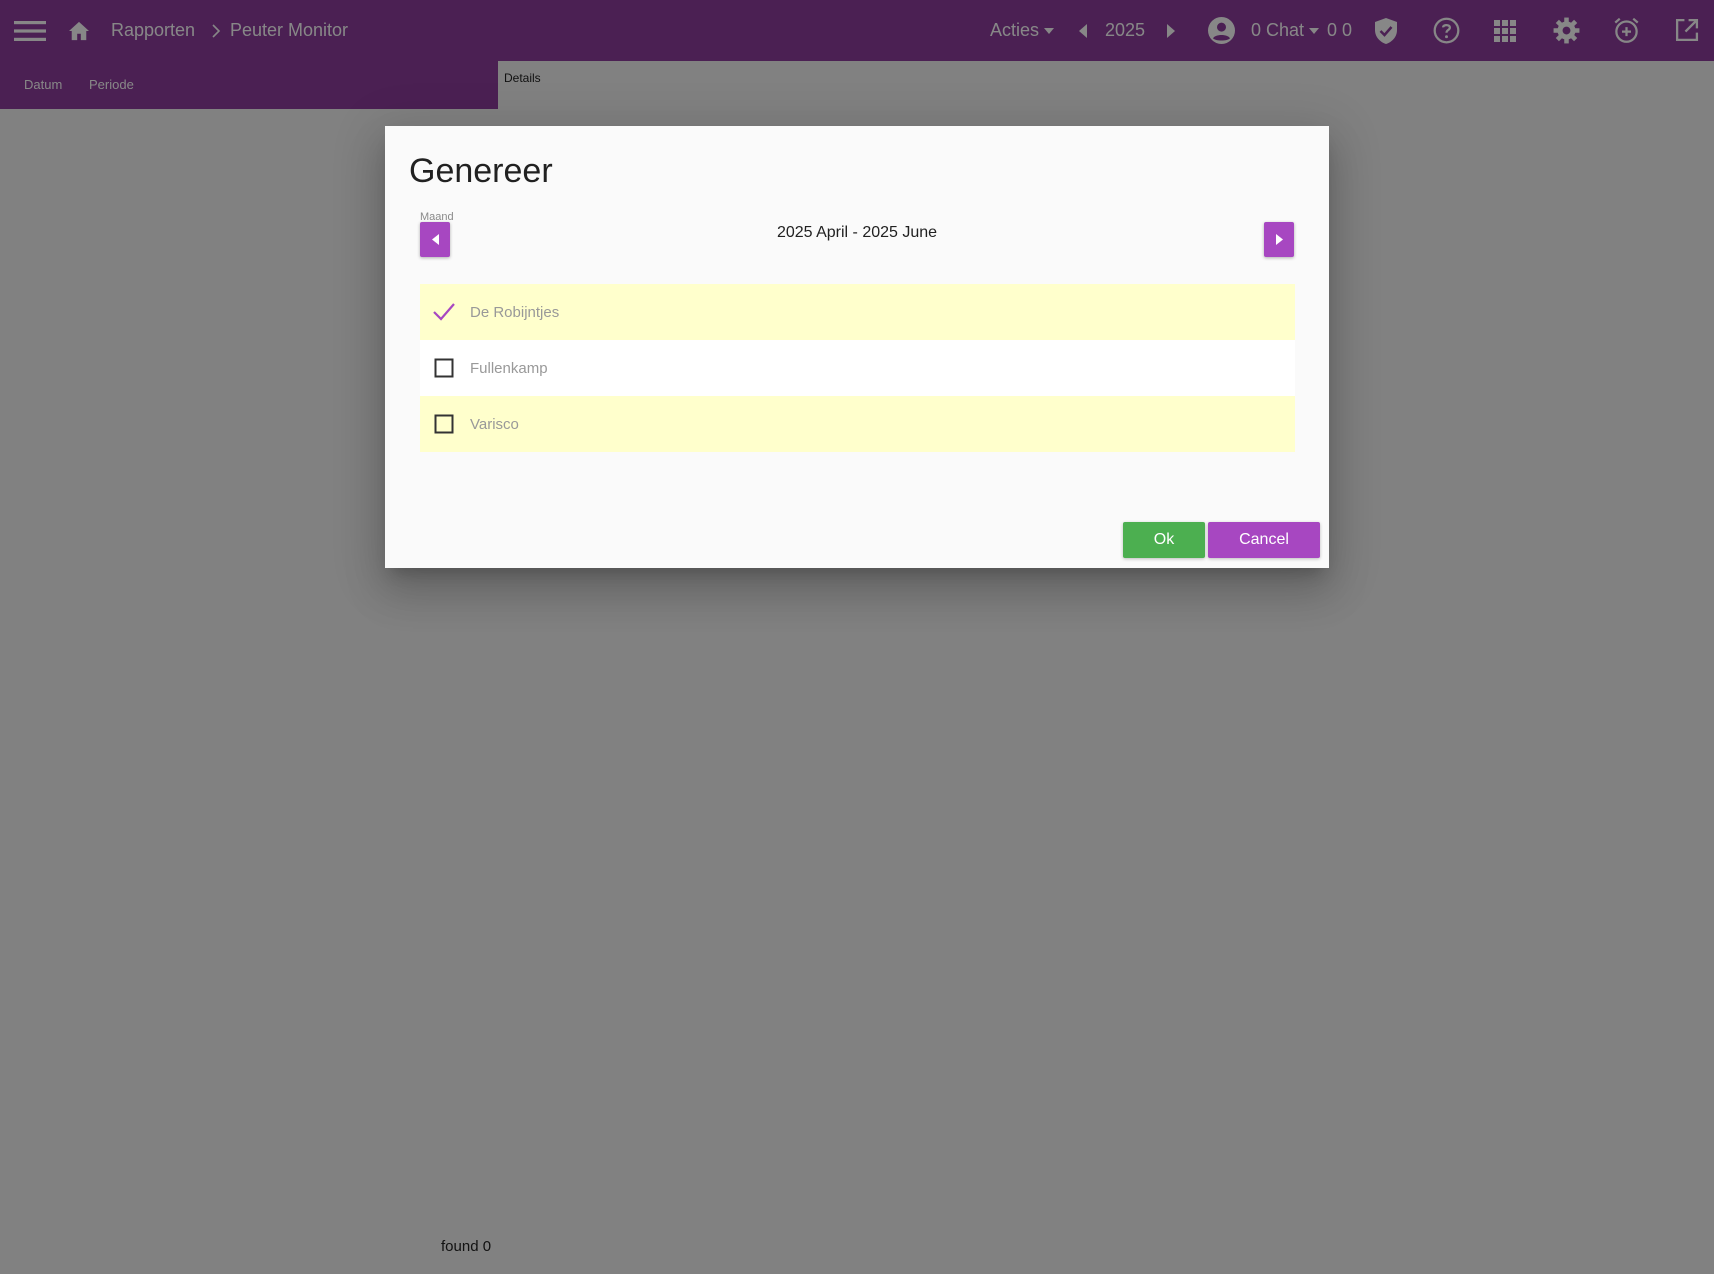 The image size is (1714, 1274). What do you see at coordinates (857, 424) in the screenshot?
I see `location-row-varisco: Varisco` at bounding box center [857, 424].